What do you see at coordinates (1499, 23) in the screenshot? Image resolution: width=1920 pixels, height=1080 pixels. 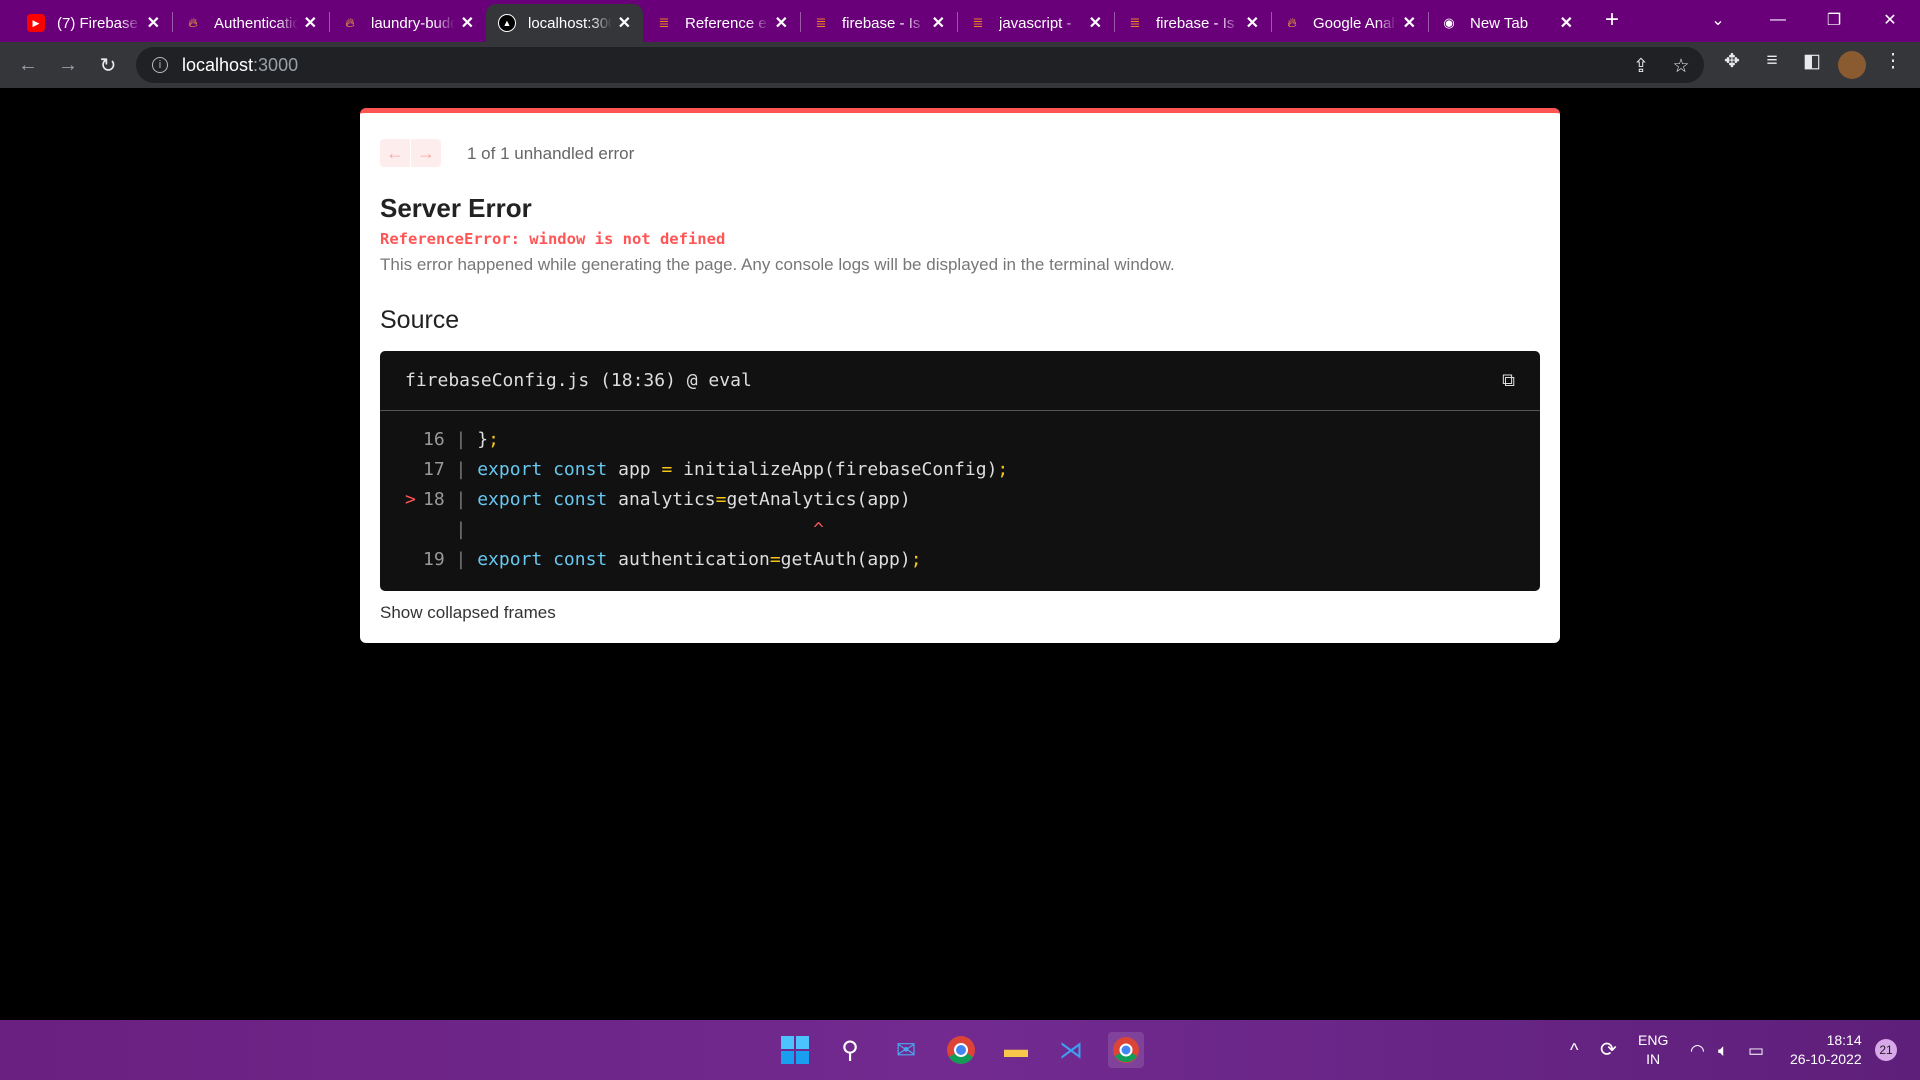 I see `tab-title: New Tab` at bounding box center [1499, 23].